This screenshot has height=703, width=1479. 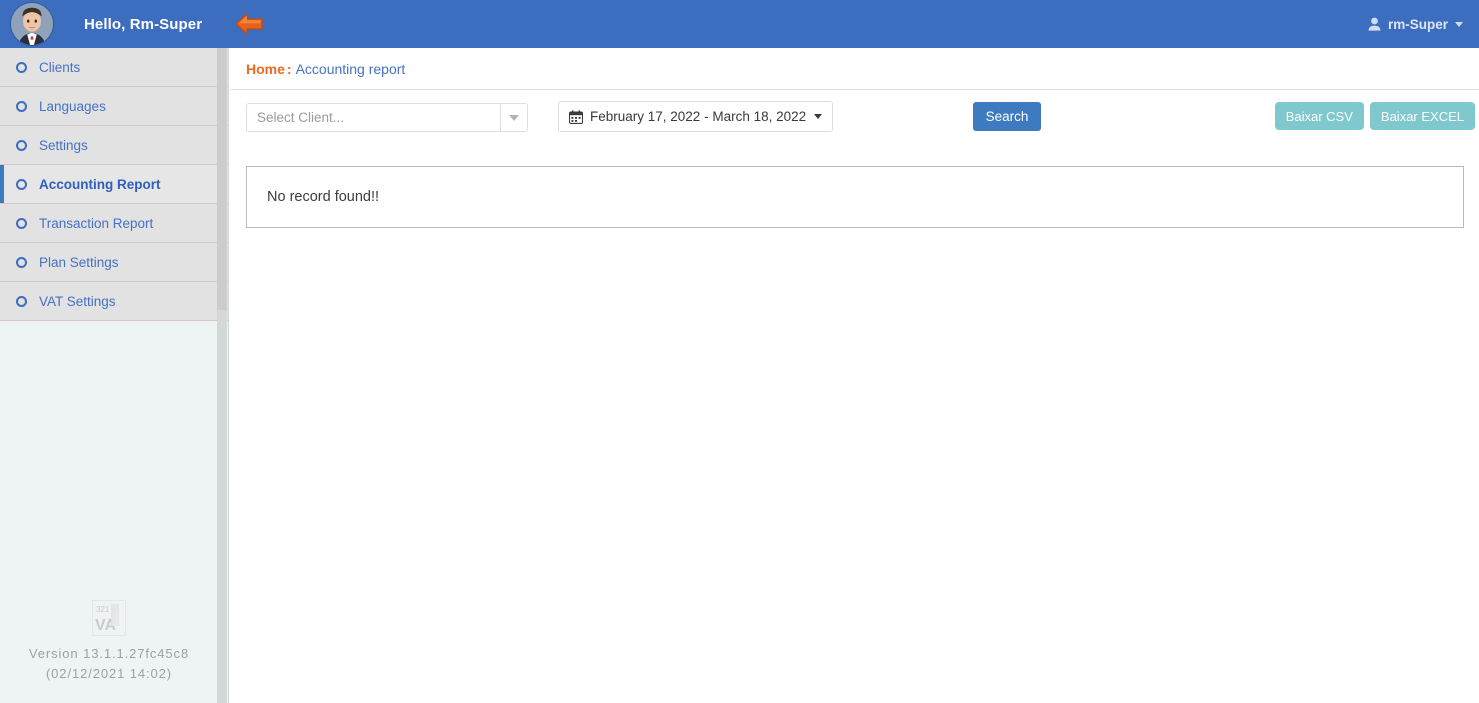 What do you see at coordinates (109, 653) in the screenshot?
I see `version-text: Version 13.1.1.27fc45c8` at bounding box center [109, 653].